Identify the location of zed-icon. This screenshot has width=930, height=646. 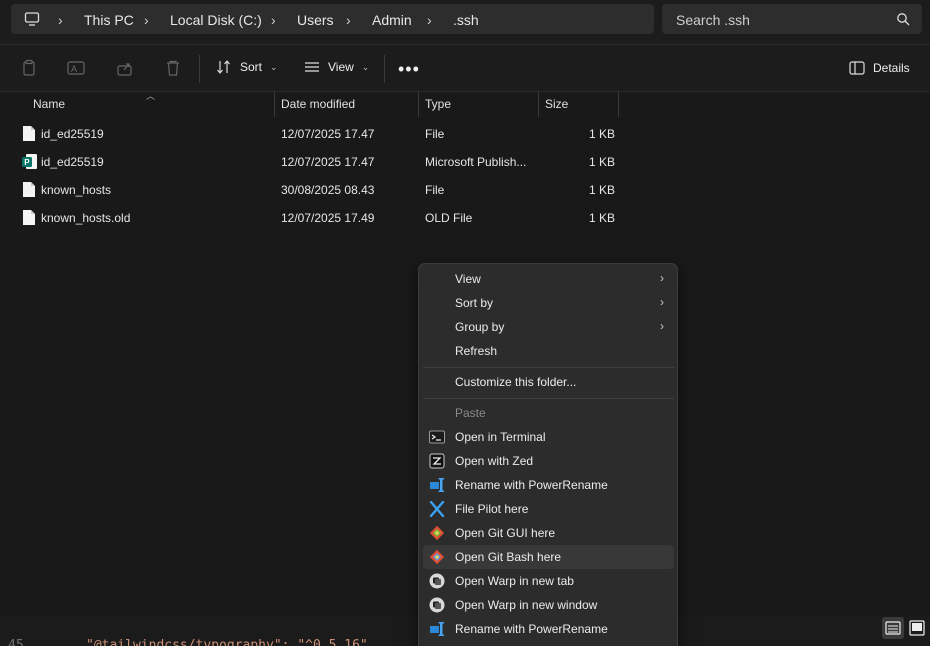
(437, 461).